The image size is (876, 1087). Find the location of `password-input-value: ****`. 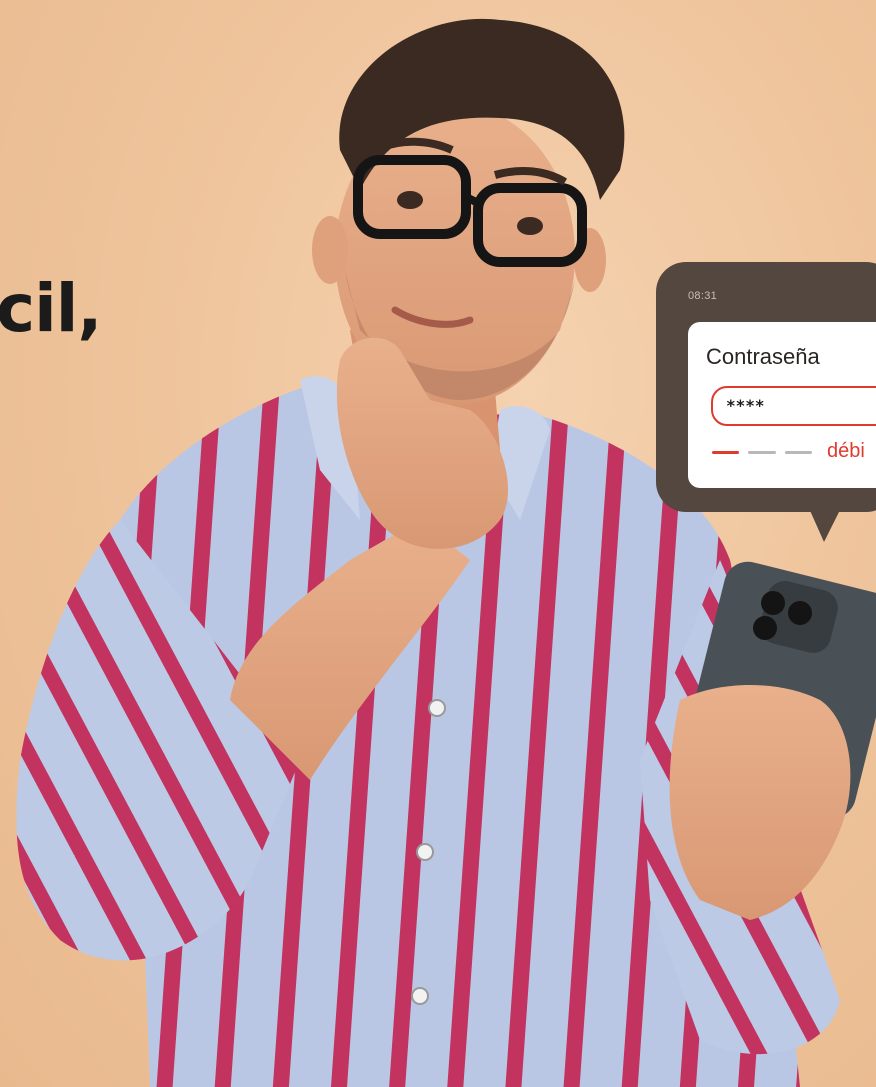

password-input-value: **** is located at coordinates (745, 405).